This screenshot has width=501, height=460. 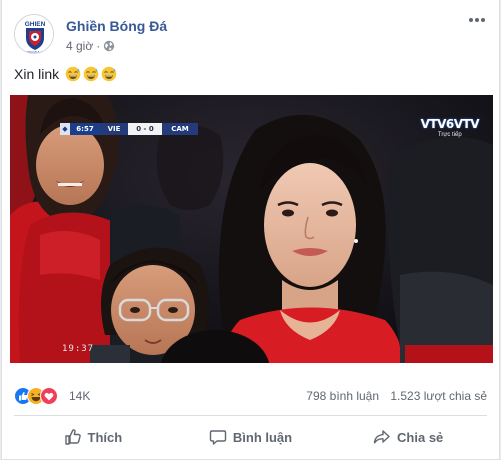 I want to click on love-icon, so click(x=49, y=396).